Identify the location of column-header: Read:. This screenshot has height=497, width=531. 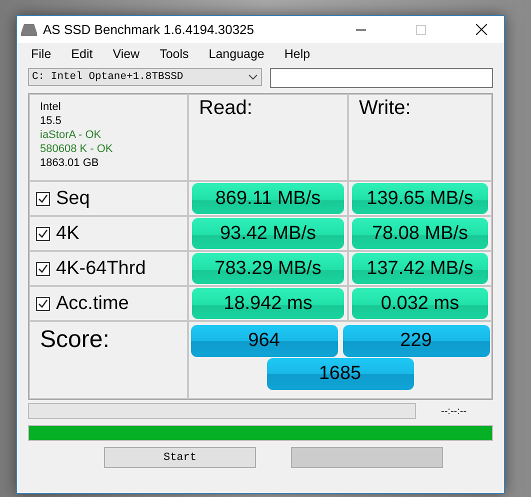
(225, 108).